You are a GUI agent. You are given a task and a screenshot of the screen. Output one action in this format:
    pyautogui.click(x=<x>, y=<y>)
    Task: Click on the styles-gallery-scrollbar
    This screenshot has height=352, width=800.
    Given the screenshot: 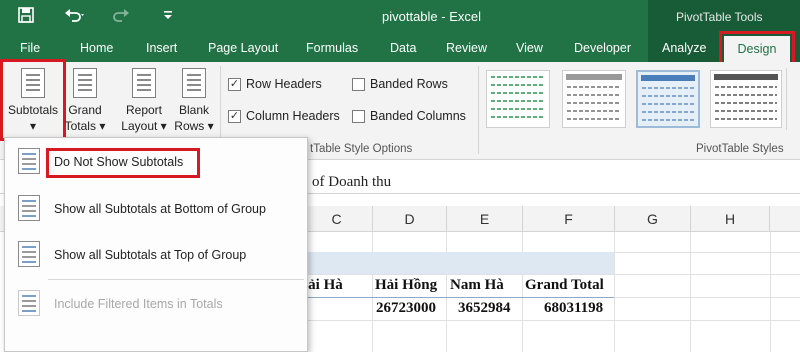 What is the action you would take?
    pyautogui.click(x=792, y=99)
    